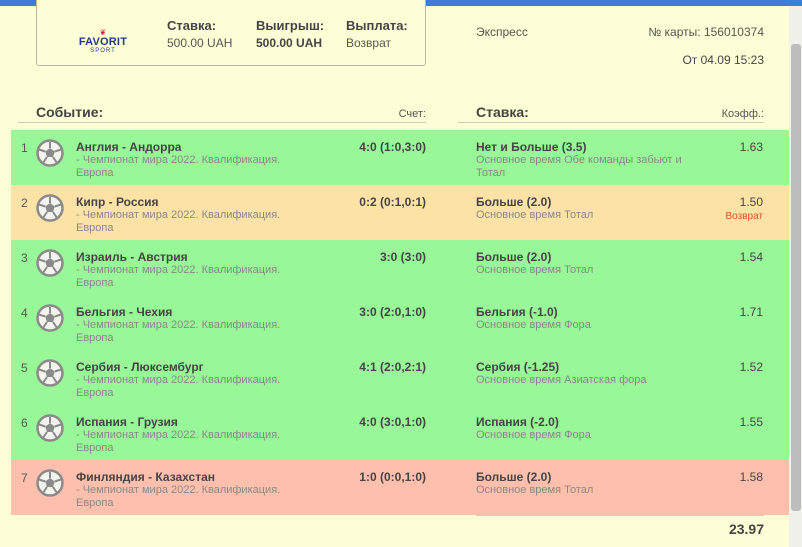  Describe the element at coordinates (751, 147) in the screenshot. I see `bet-coefficient: 1.63` at that location.